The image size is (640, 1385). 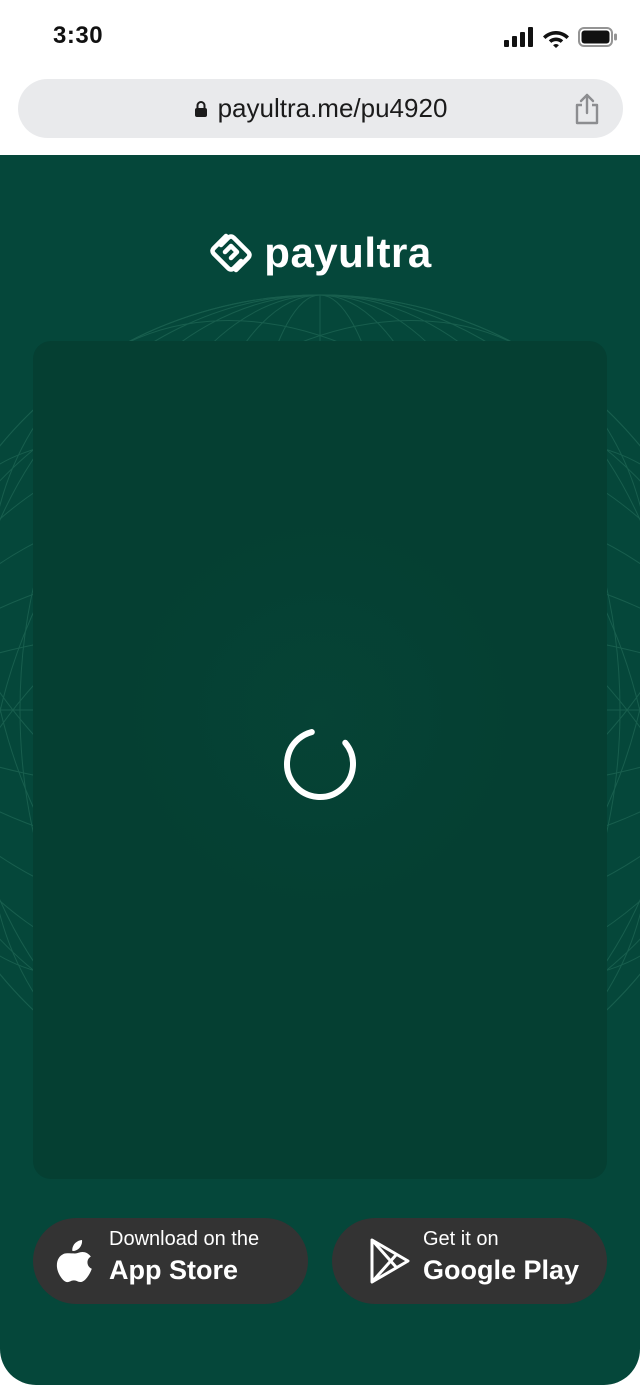 I want to click on apple-icon-wrap, so click(x=75, y=1261).